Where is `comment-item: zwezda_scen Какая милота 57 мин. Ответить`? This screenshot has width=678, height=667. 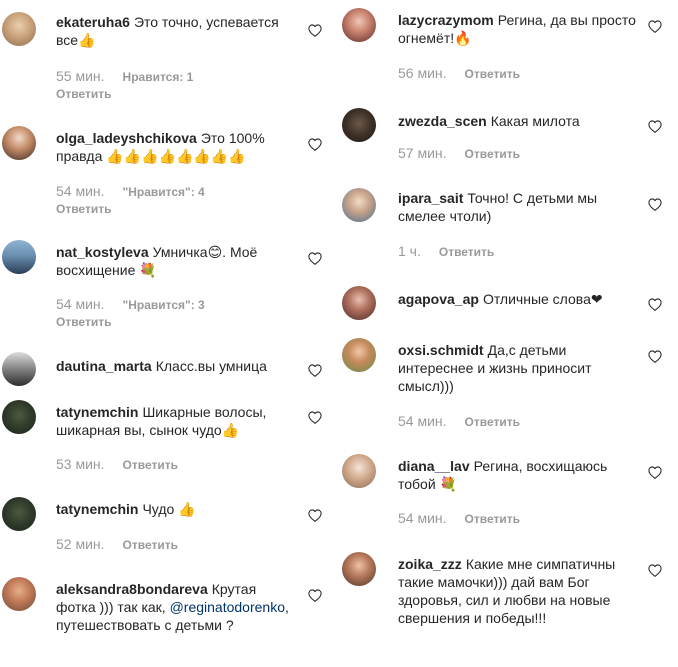 comment-item: zwezda_scen Какая милота 57 мин. Ответить is located at coordinates (509, 138).